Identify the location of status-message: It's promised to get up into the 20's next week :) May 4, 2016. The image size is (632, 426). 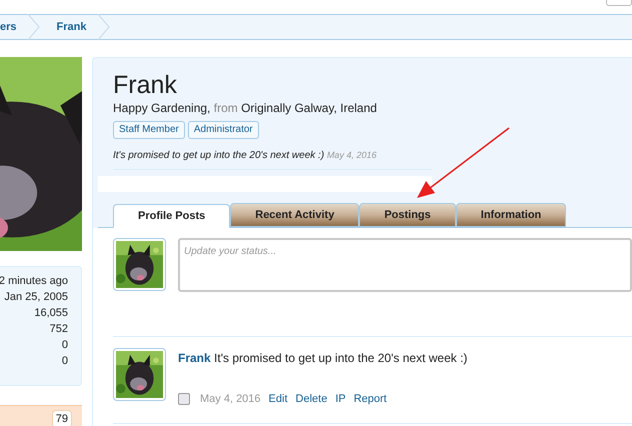
(272, 159).